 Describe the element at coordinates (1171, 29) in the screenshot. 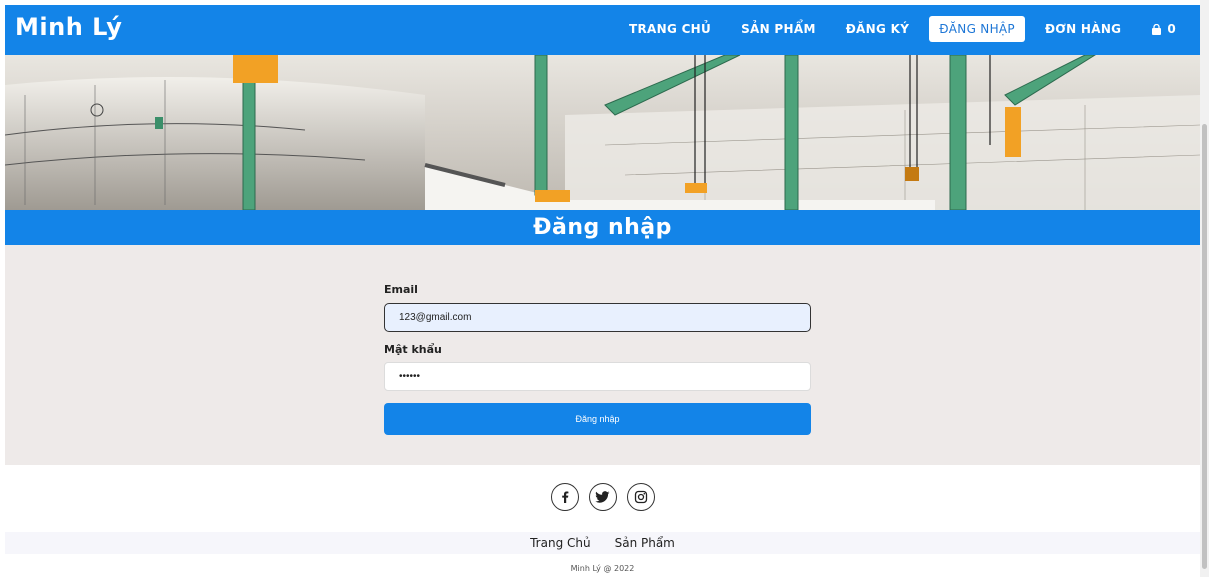

I see `cart-count: 0` at that location.